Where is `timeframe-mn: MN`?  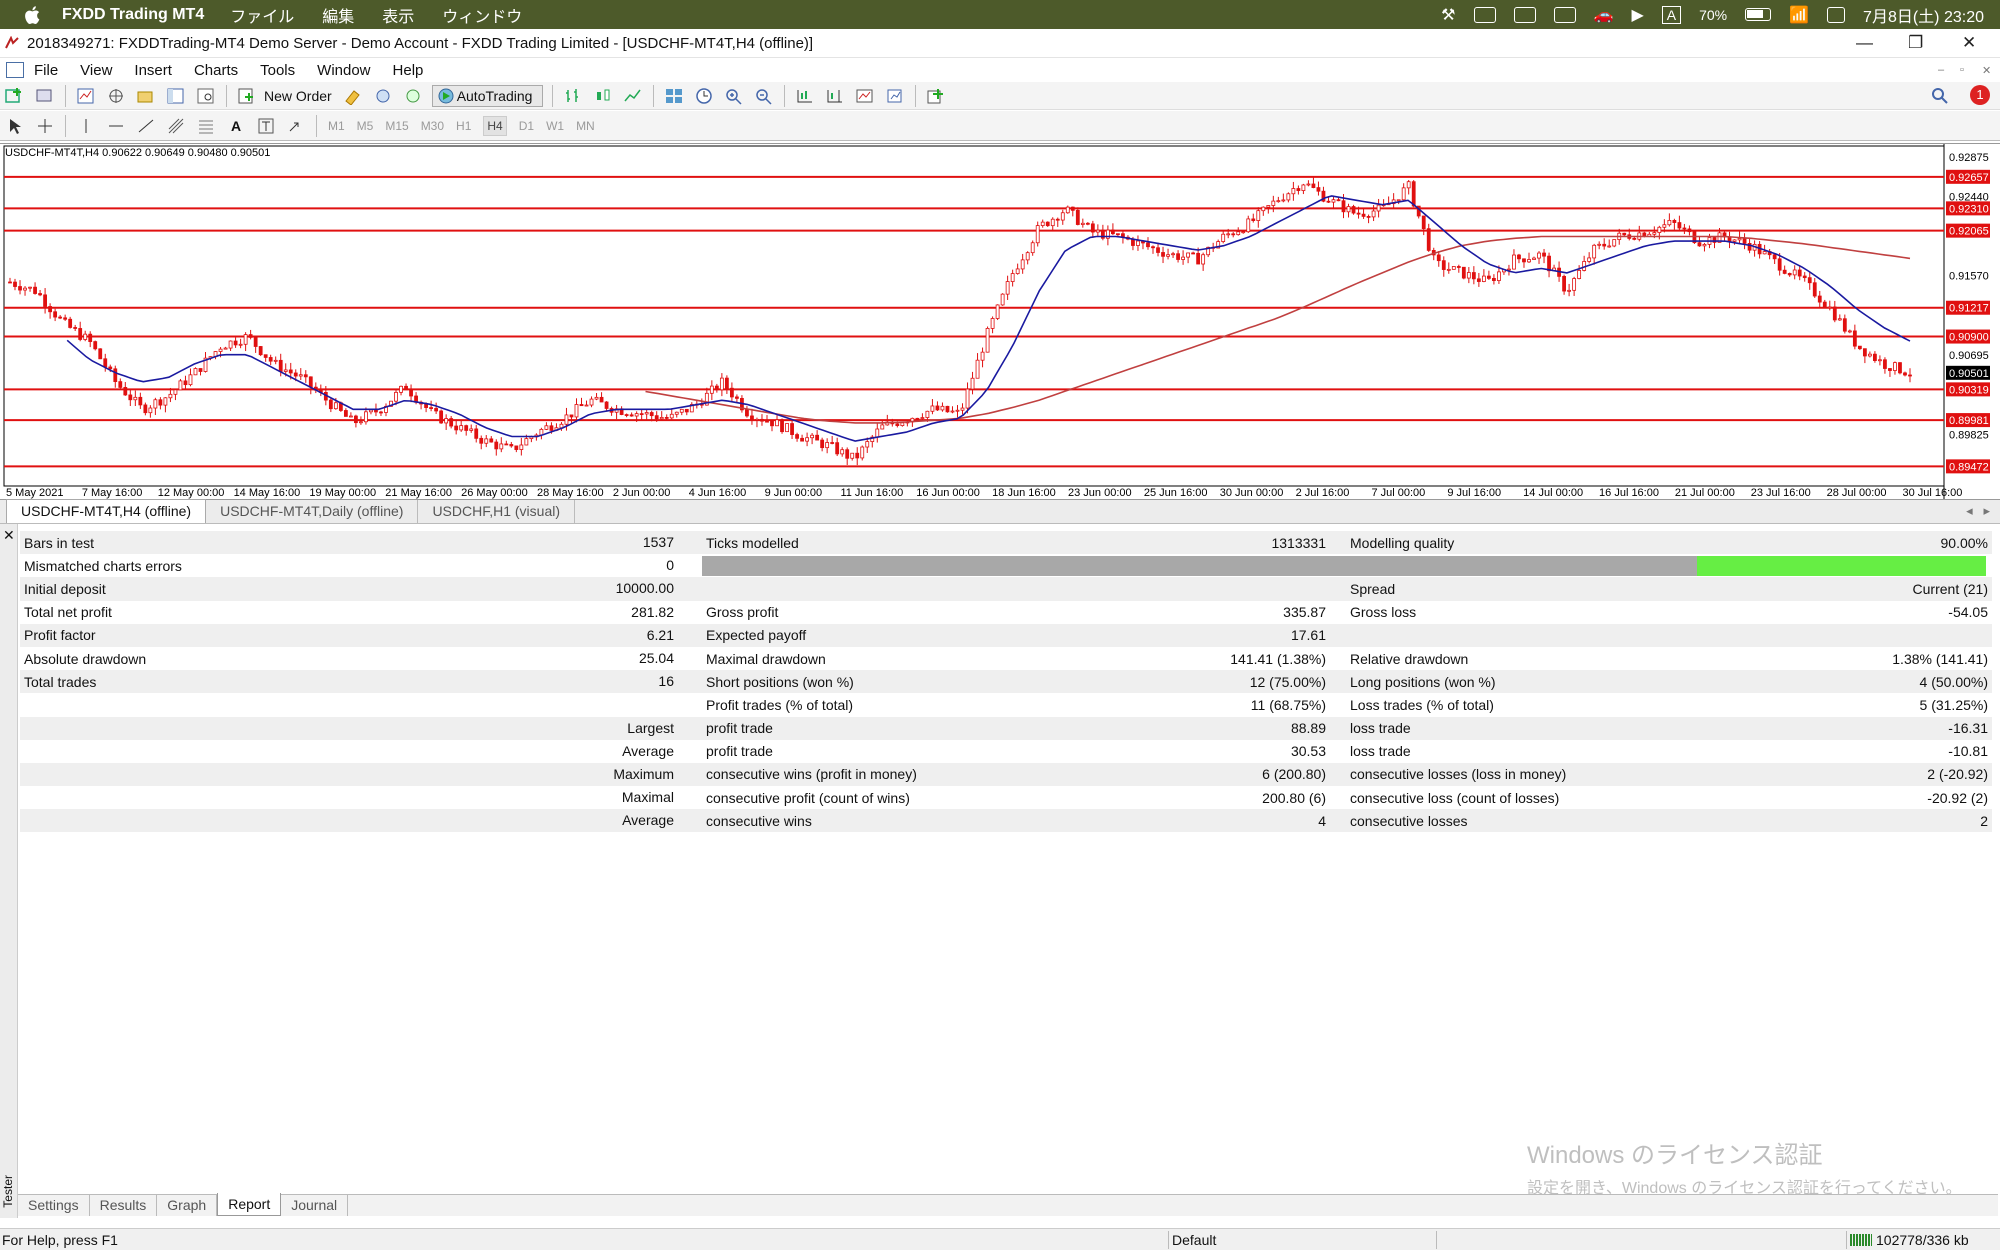 timeframe-mn: MN is located at coordinates (585, 126).